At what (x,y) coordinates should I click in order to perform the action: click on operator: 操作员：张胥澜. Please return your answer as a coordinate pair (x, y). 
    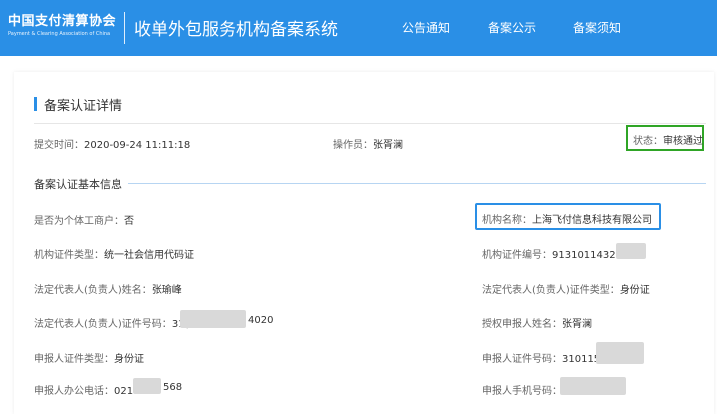
    Looking at the image, I should click on (368, 143).